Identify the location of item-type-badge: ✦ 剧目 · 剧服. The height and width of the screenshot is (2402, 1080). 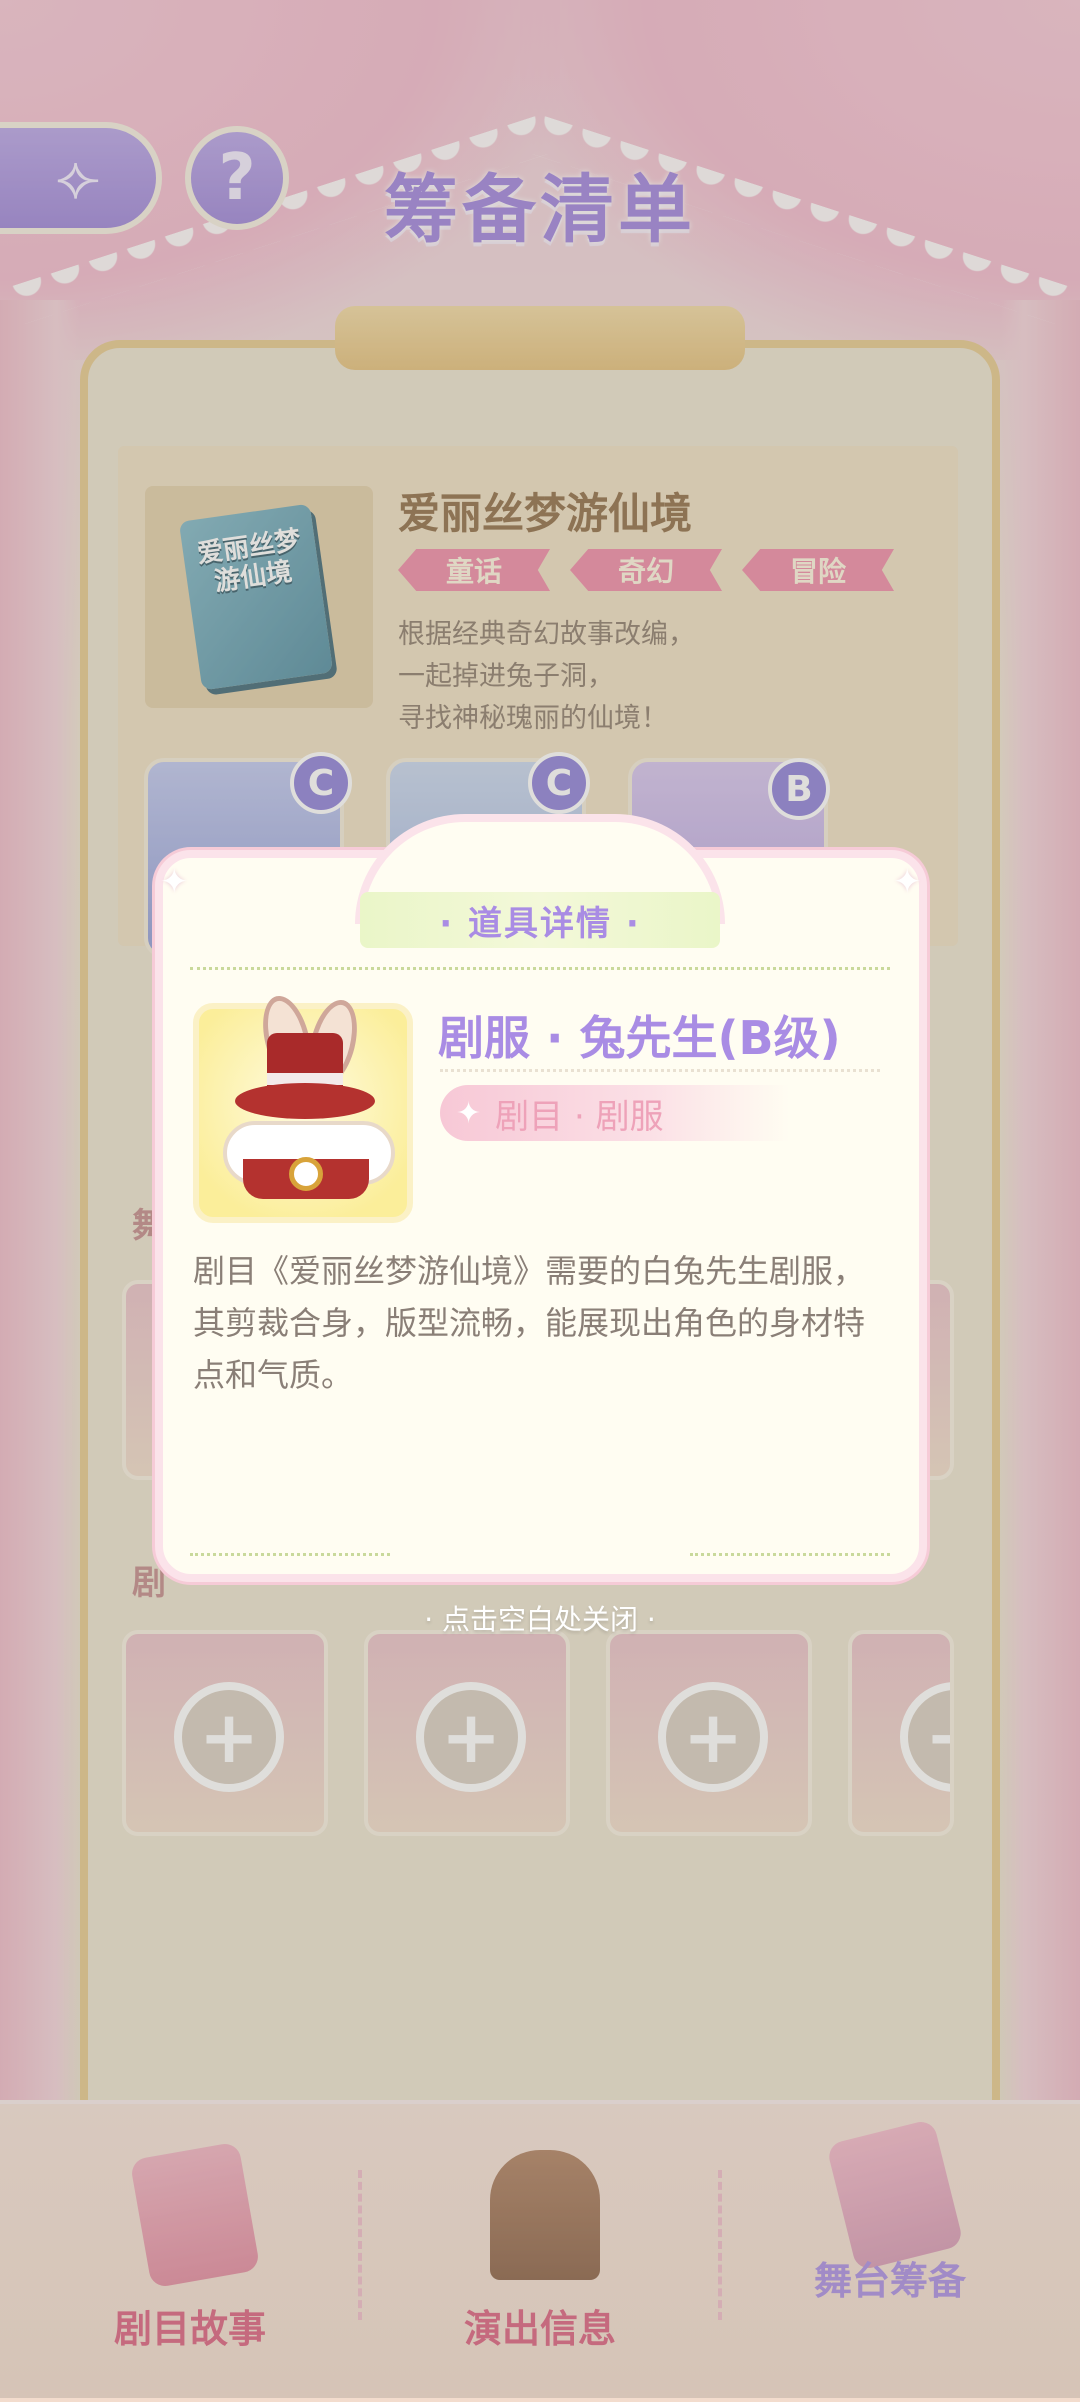
(615, 1113).